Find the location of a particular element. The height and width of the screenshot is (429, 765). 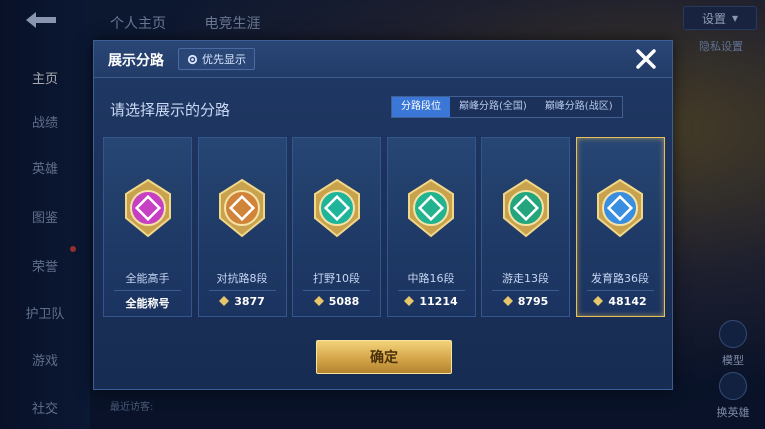

lane-score-value: 全能称号 is located at coordinates (147, 303).